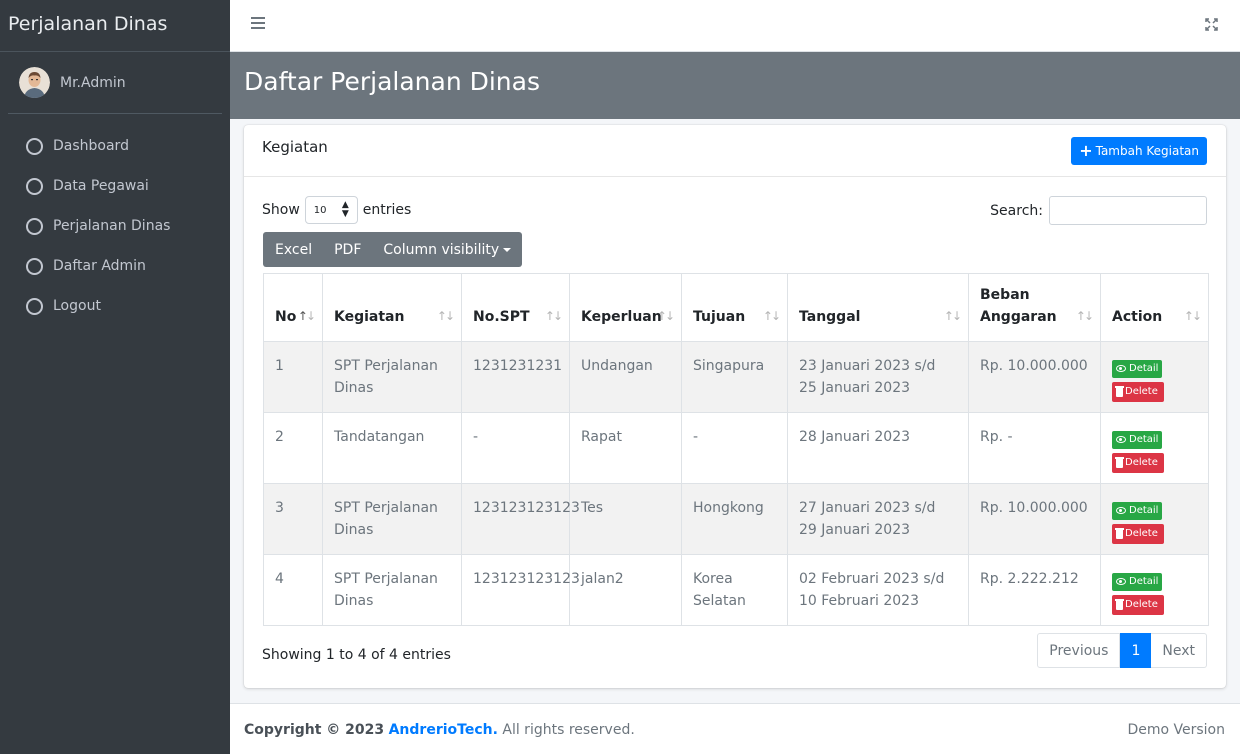  I want to click on entries-length: Show 10 ▲ ▼ entries, so click(336, 210).